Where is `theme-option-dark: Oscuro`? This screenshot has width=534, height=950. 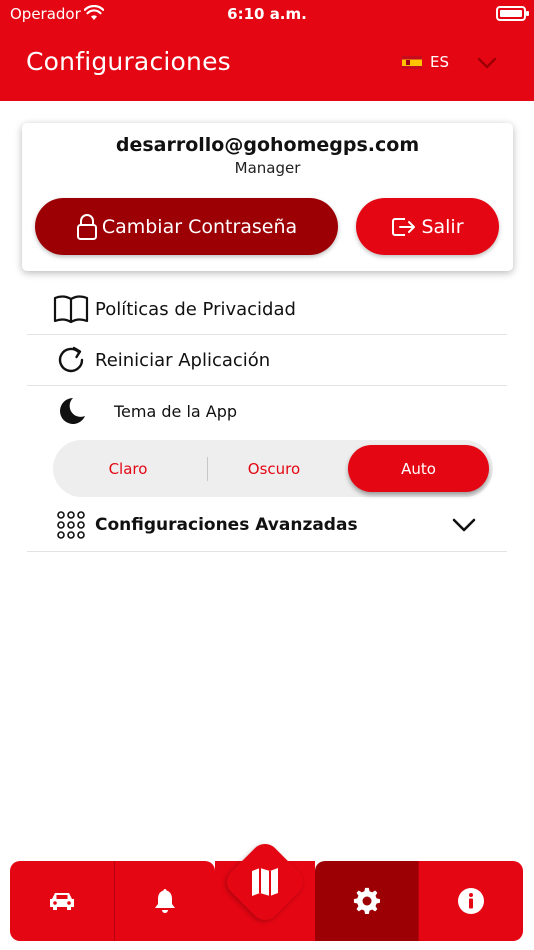 theme-option-dark: Oscuro is located at coordinates (274, 468).